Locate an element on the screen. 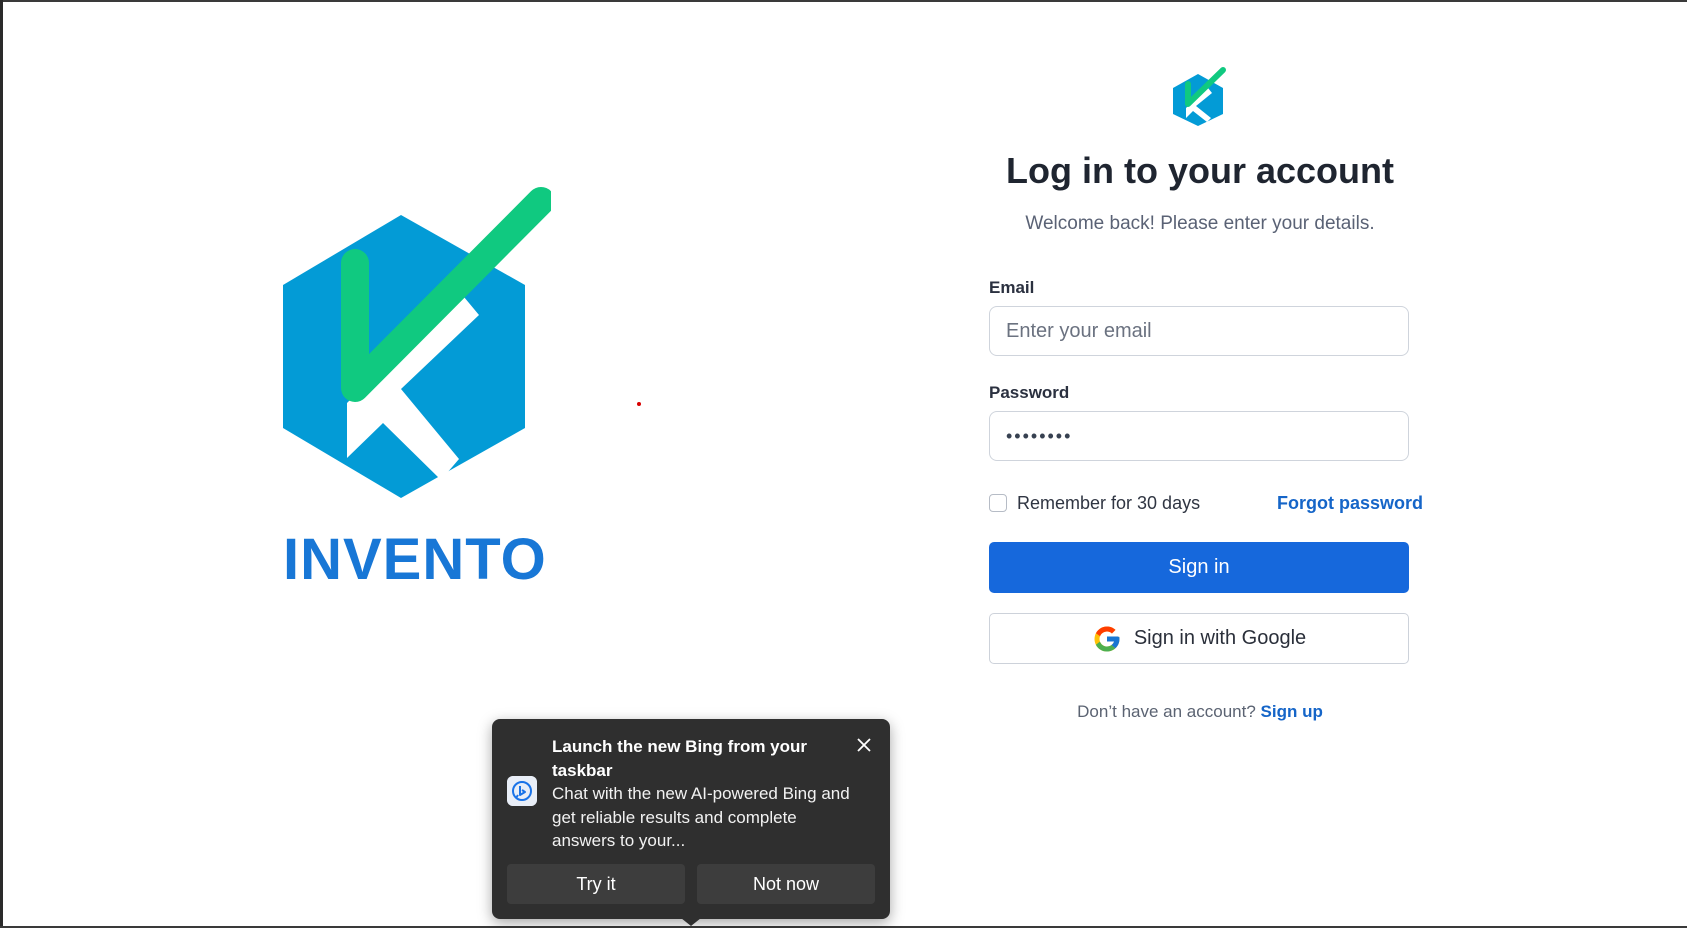  page-subtitle: Welcome back! Please enter your details. is located at coordinates (1200, 223).